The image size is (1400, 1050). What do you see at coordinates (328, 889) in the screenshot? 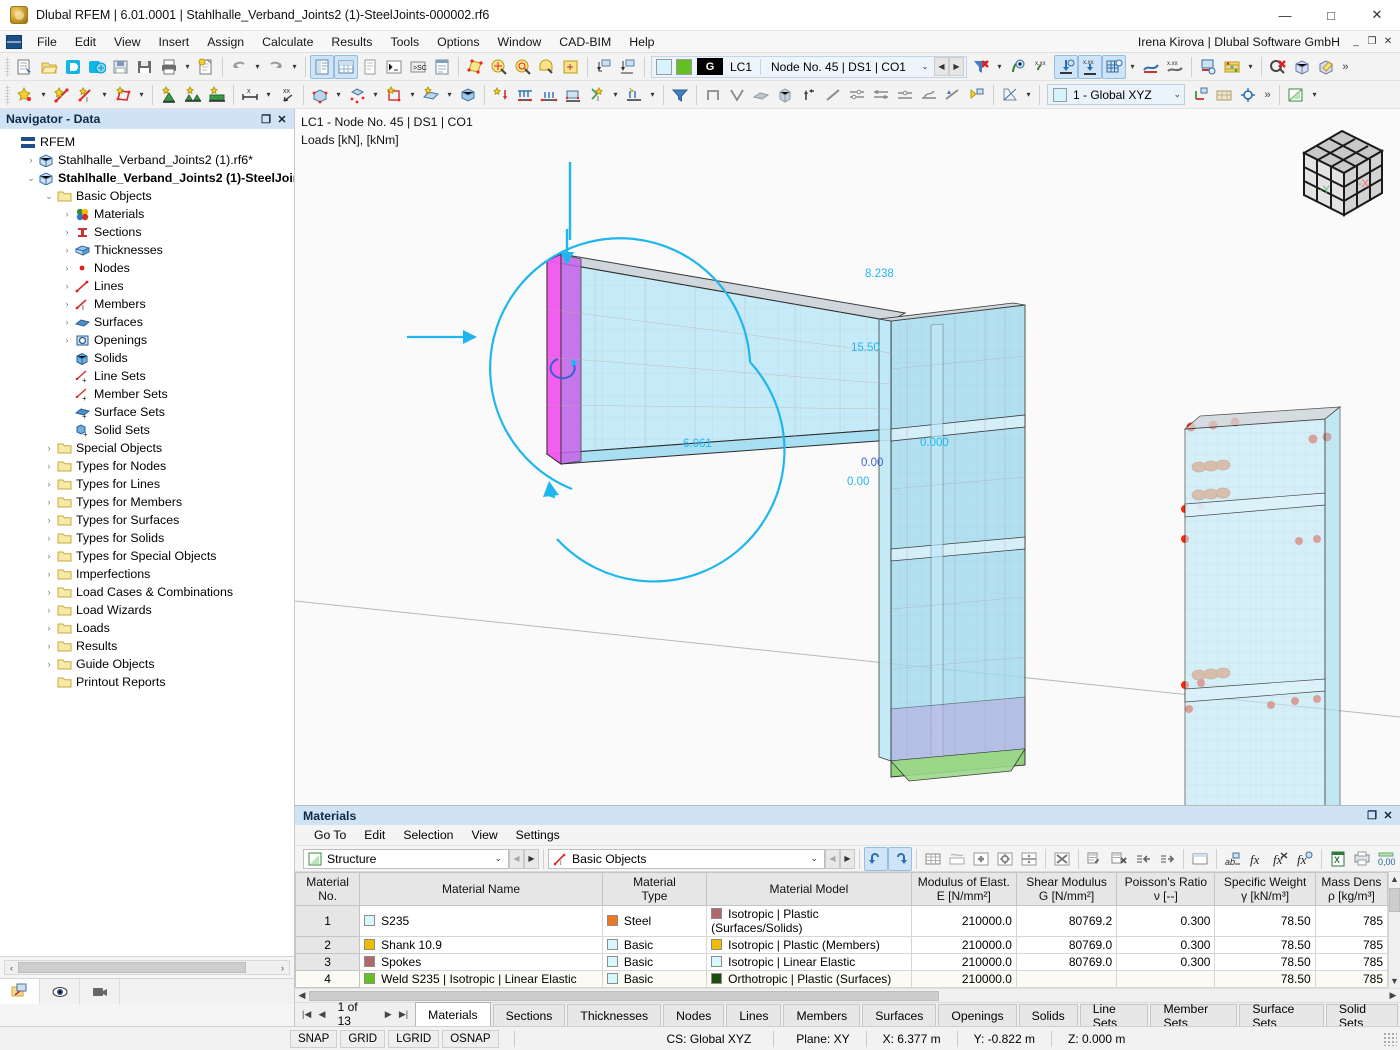
I see `col-header-0: Material No.` at bounding box center [328, 889].